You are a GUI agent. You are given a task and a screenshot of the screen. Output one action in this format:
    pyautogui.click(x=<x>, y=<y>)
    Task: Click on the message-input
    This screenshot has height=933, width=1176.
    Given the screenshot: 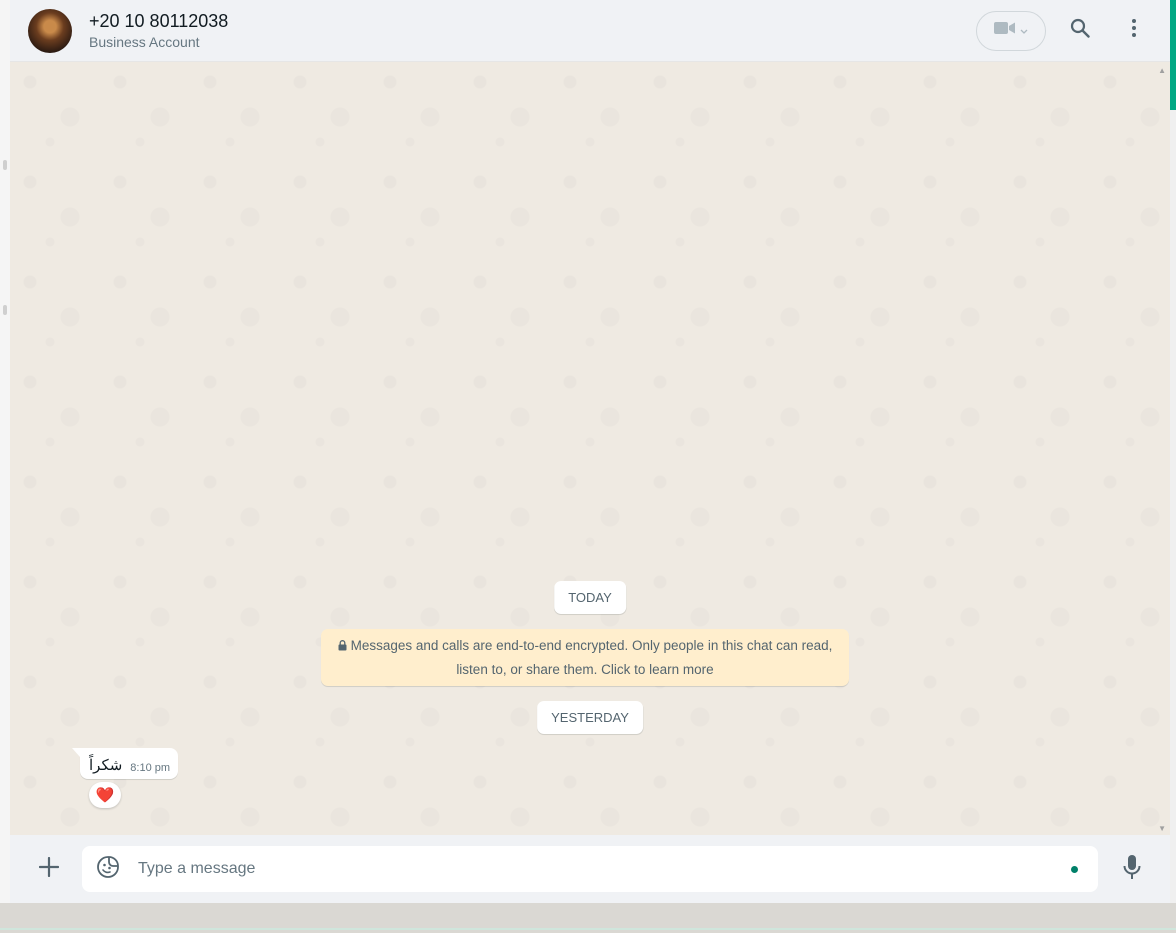 What is the action you would take?
    pyautogui.click(x=603, y=869)
    